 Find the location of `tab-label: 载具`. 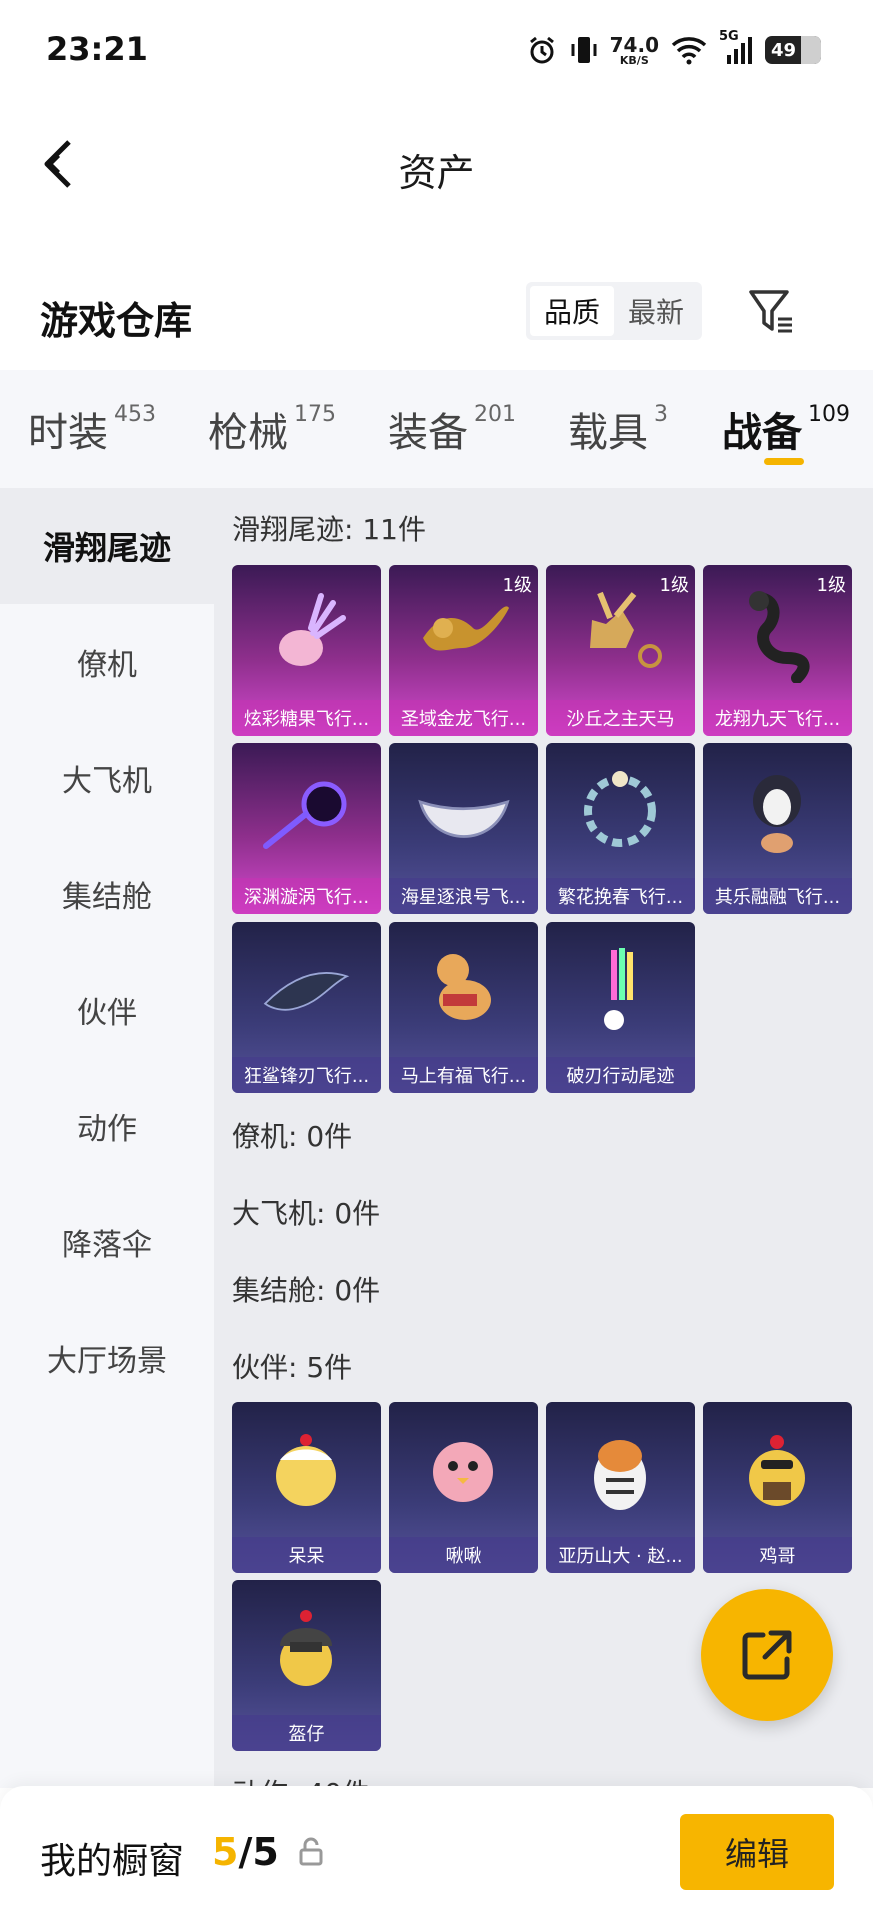

tab-label: 载具 is located at coordinates (608, 433).